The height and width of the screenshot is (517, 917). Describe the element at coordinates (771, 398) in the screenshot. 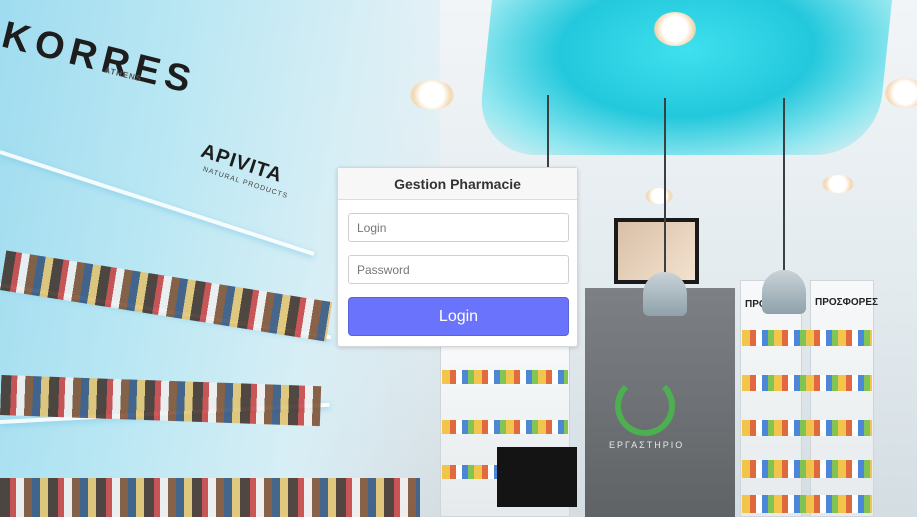

I see `shelf-unit: ΠΡΟΣ` at that location.